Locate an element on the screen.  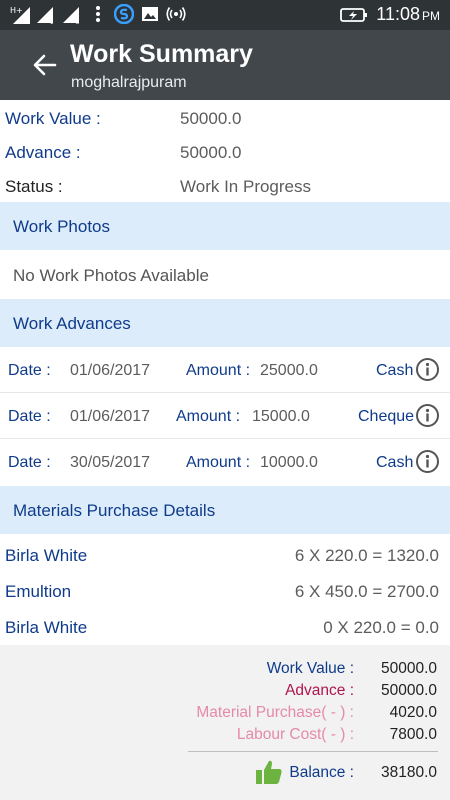
material-calc: 6 X 450.0 = 2700.0 is located at coordinates (366, 591).